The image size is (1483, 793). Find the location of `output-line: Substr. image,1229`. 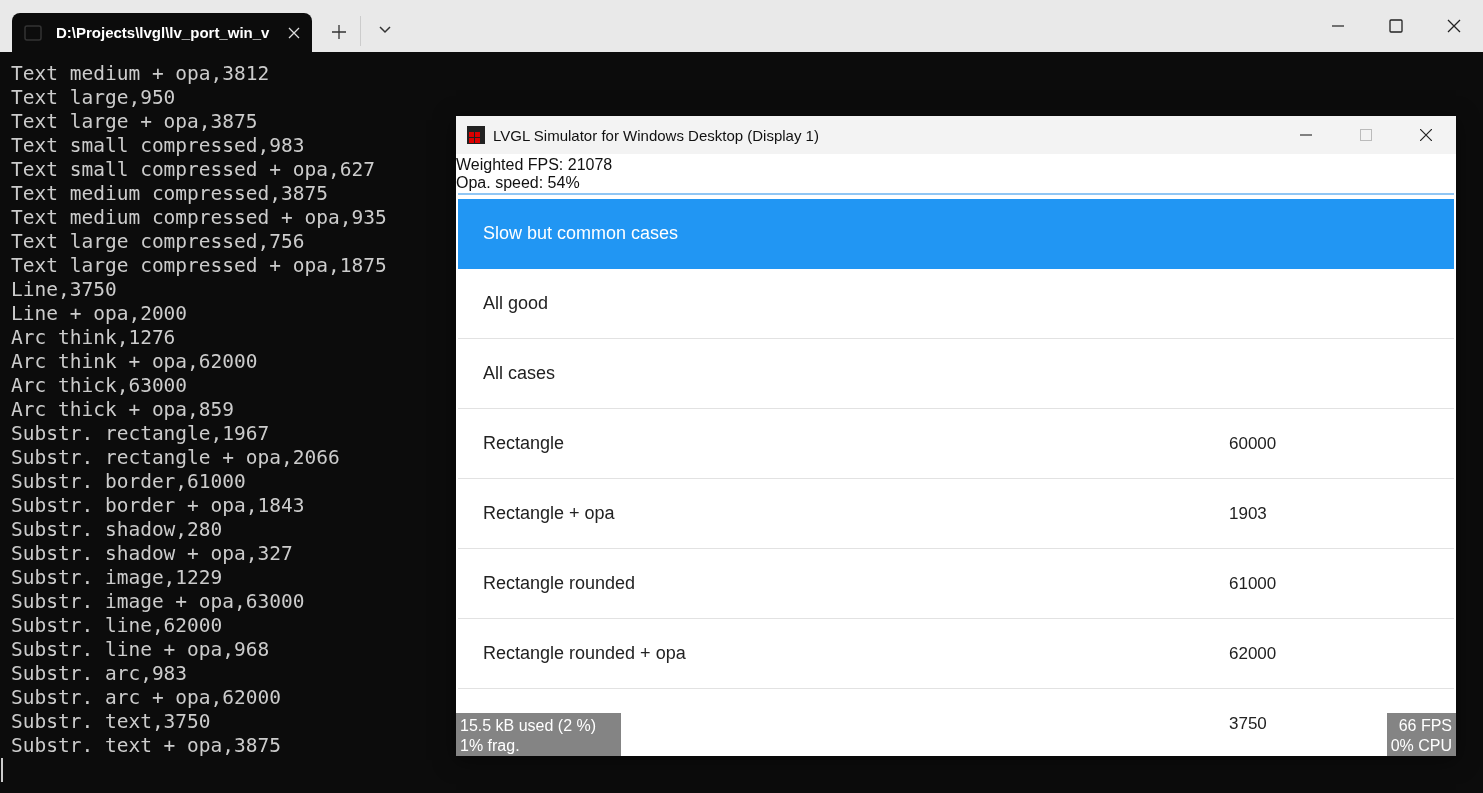

output-line: Substr. image,1229 is located at coordinates (117, 578).